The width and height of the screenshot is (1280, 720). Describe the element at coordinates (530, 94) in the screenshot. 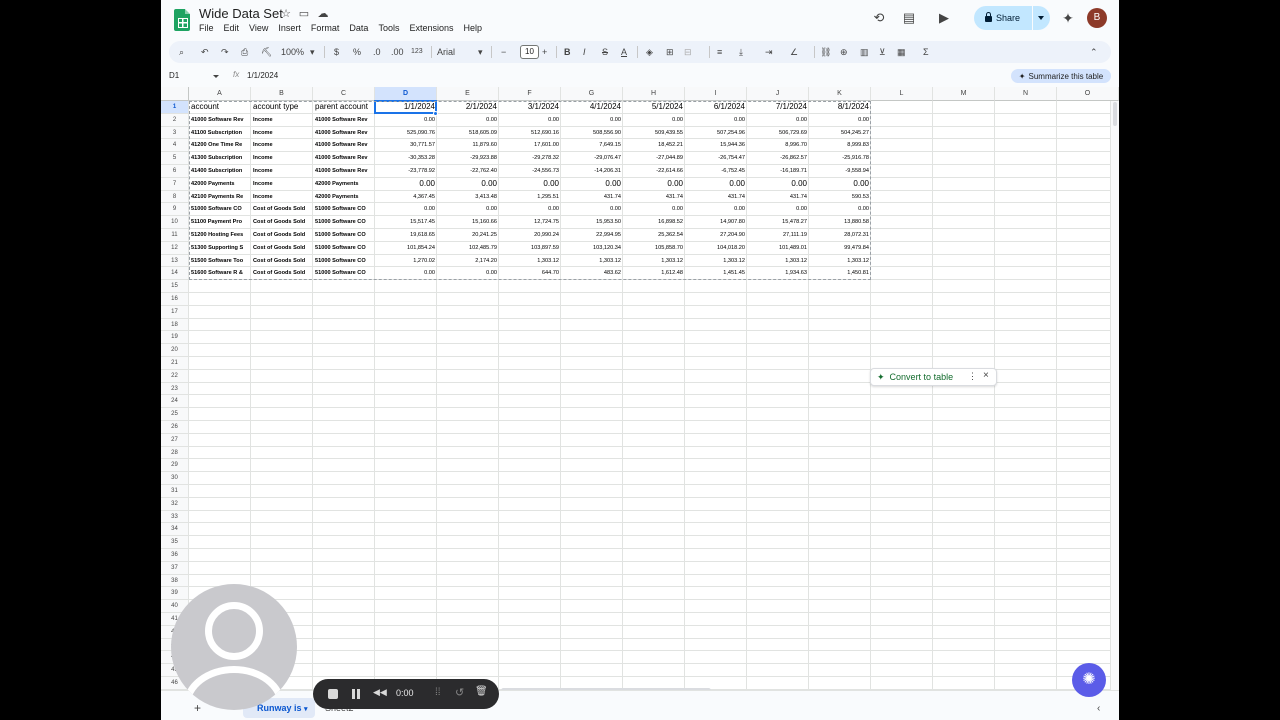

I see `column-header: F` at that location.